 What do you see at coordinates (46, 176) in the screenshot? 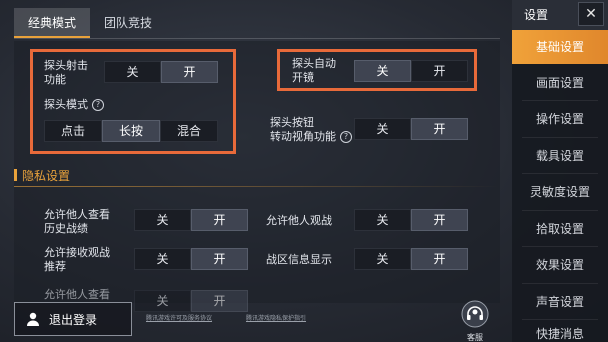
I see `privacy-section-title: 隐私设置` at bounding box center [46, 176].